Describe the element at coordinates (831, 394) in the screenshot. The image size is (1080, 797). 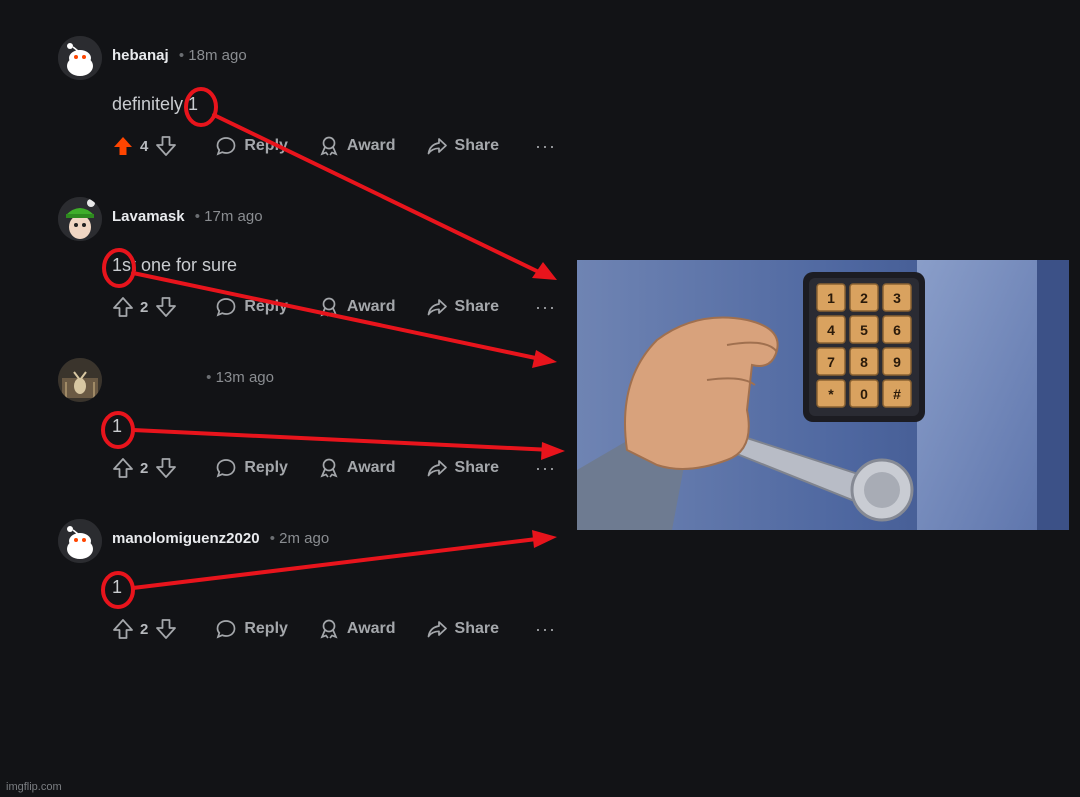
I see `keypad-key-label: *` at that location.